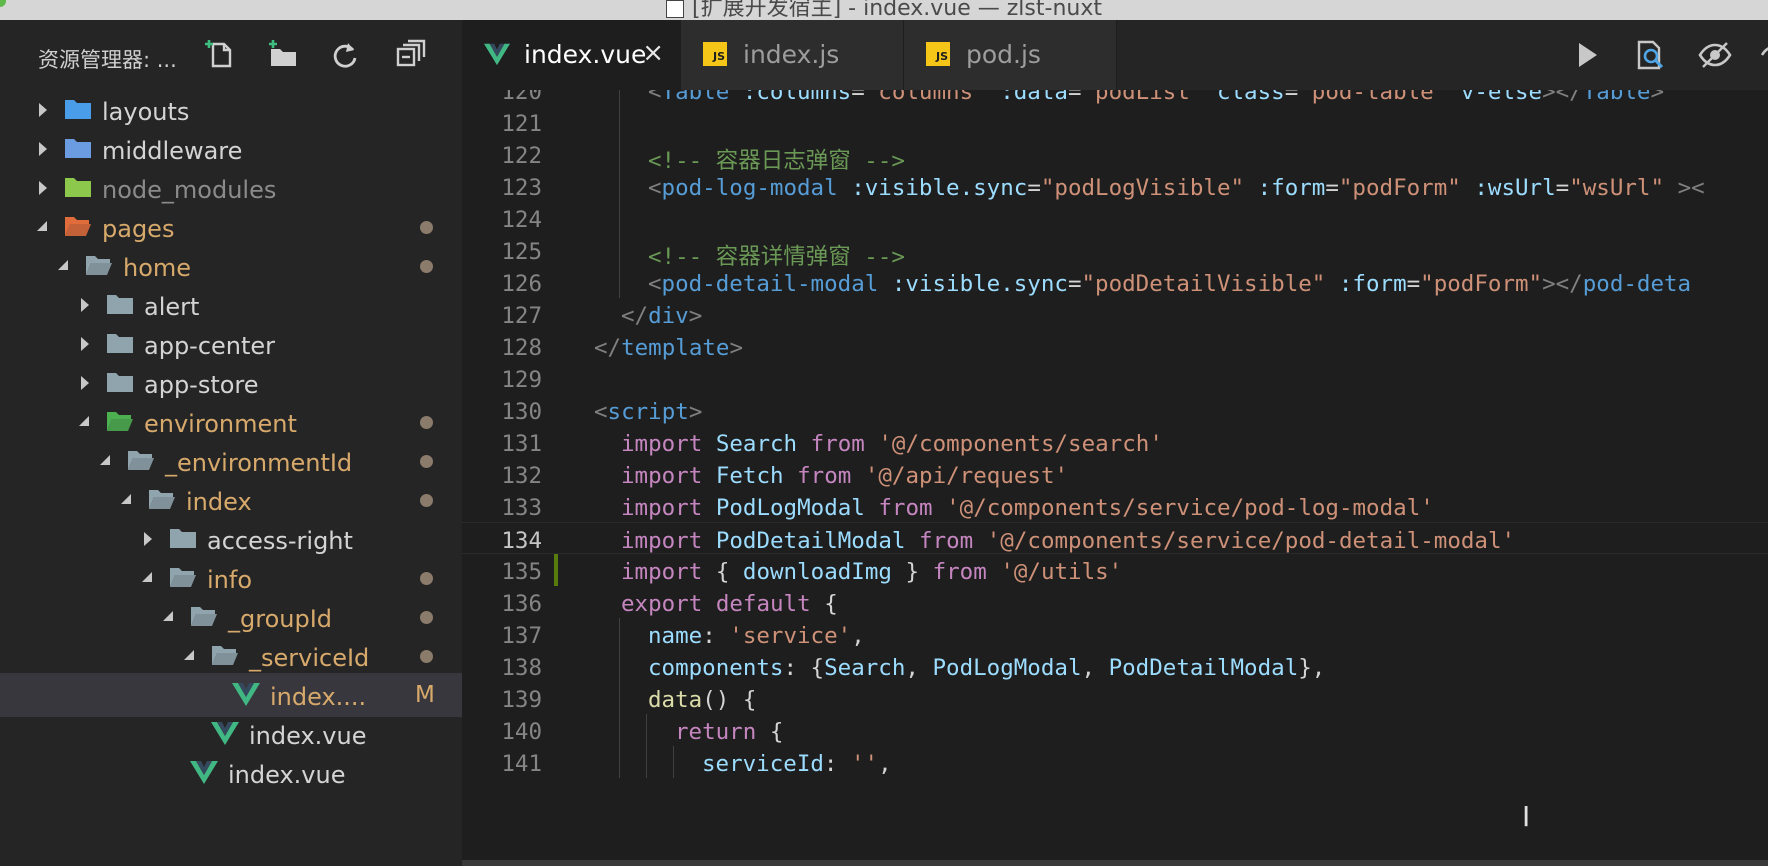  What do you see at coordinates (120, 382) in the screenshot?
I see `folder-icon` at bounding box center [120, 382].